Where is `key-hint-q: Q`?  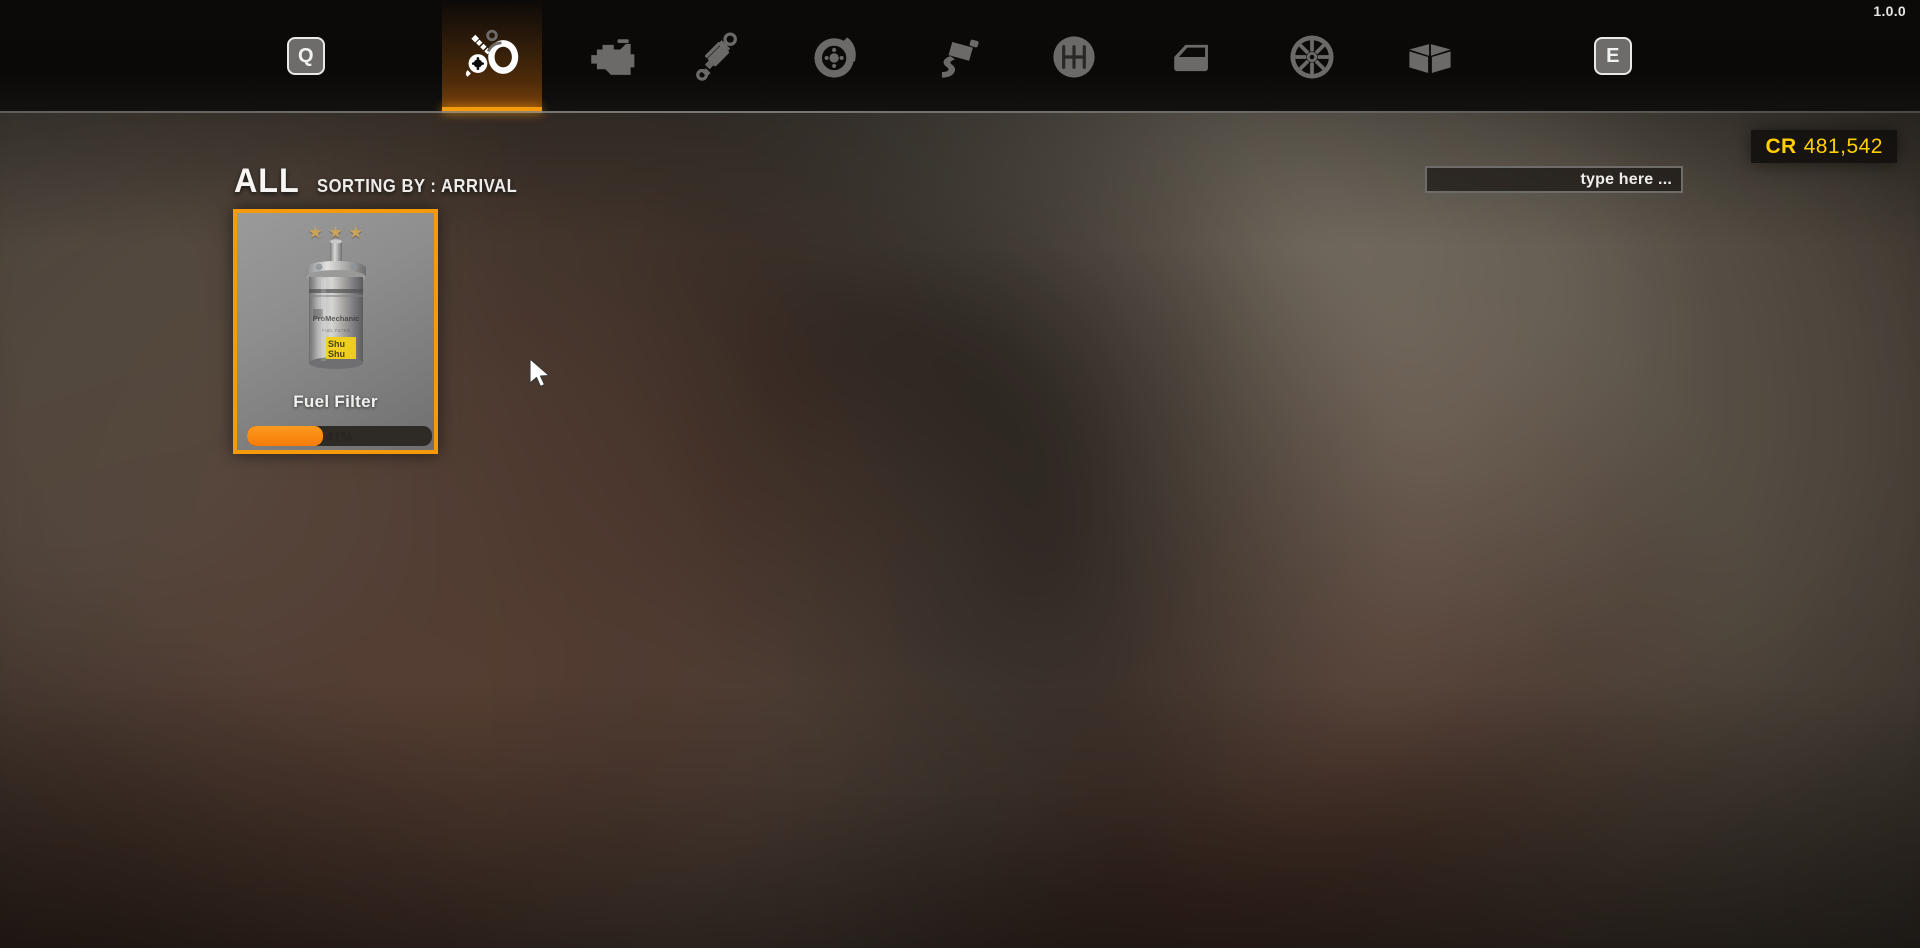 key-hint-q: Q is located at coordinates (306, 56).